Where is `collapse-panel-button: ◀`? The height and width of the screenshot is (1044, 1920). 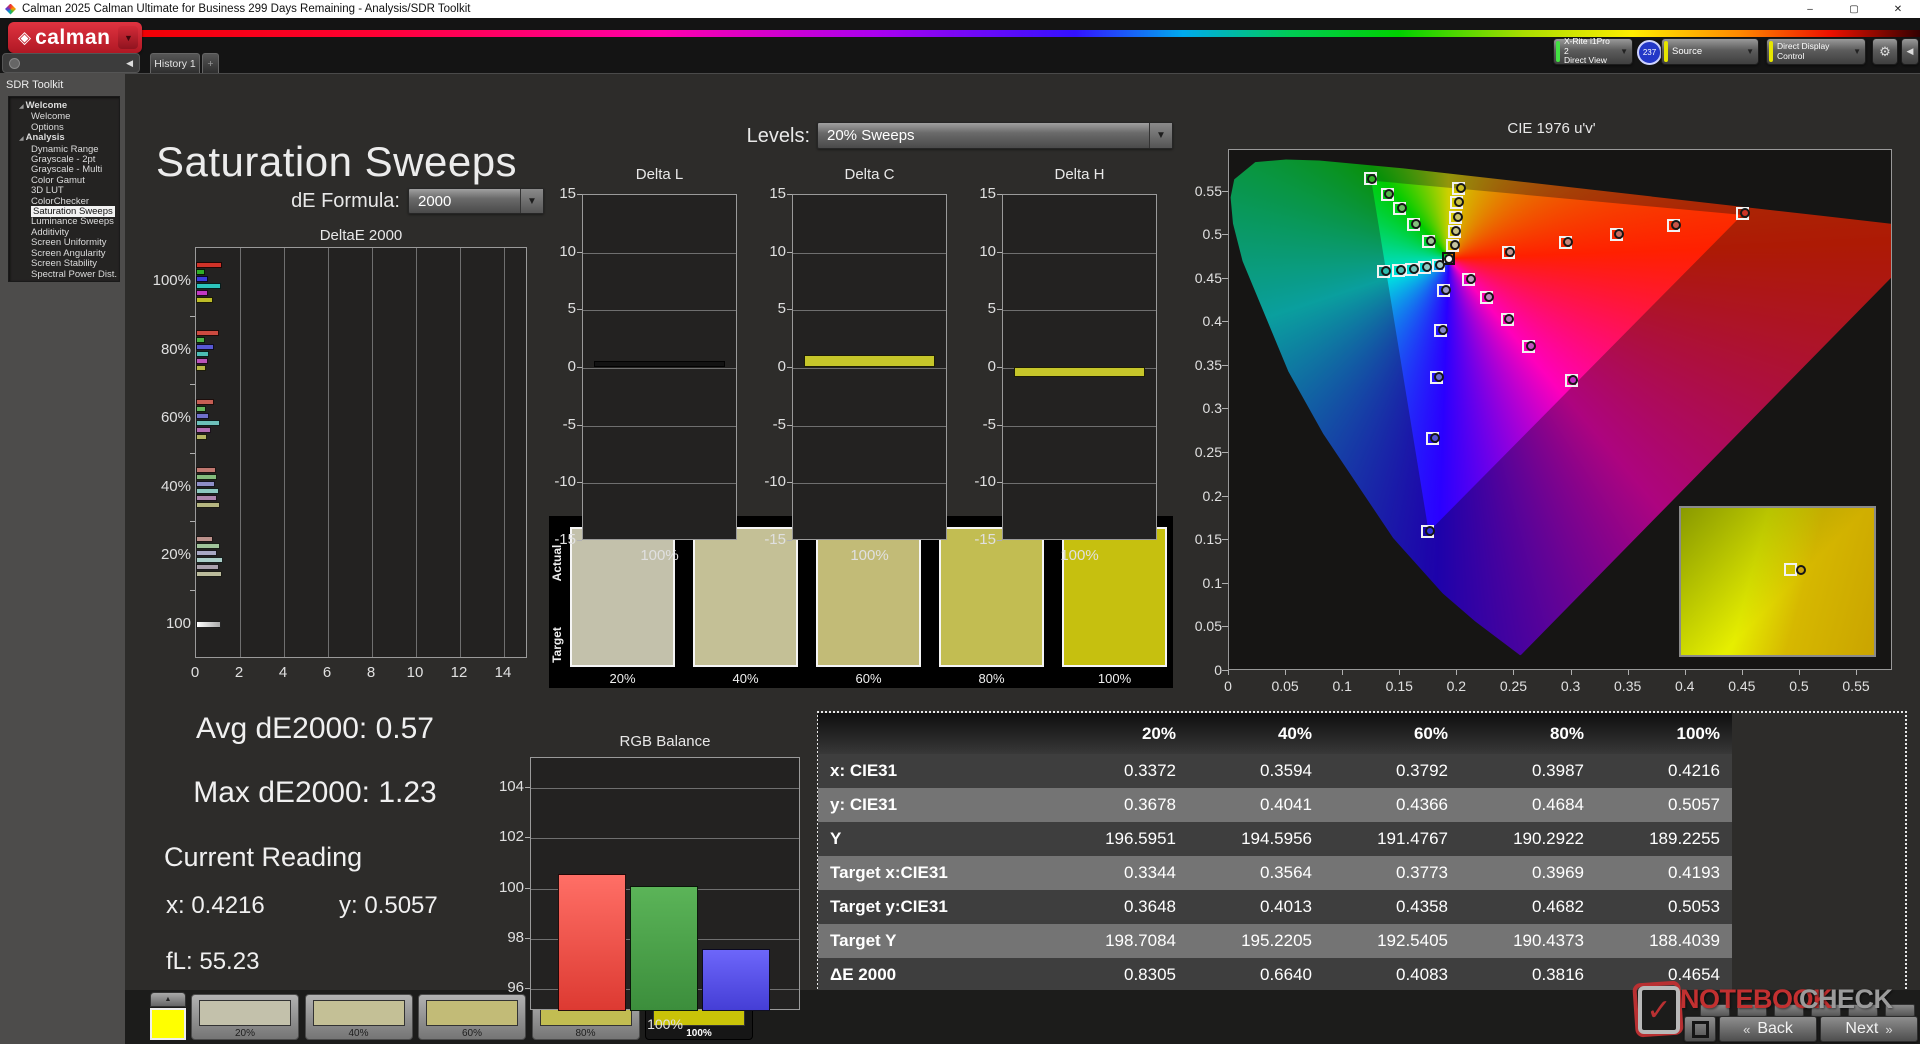 collapse-panel-button: ◀ is located at coordinates (1910, 51).